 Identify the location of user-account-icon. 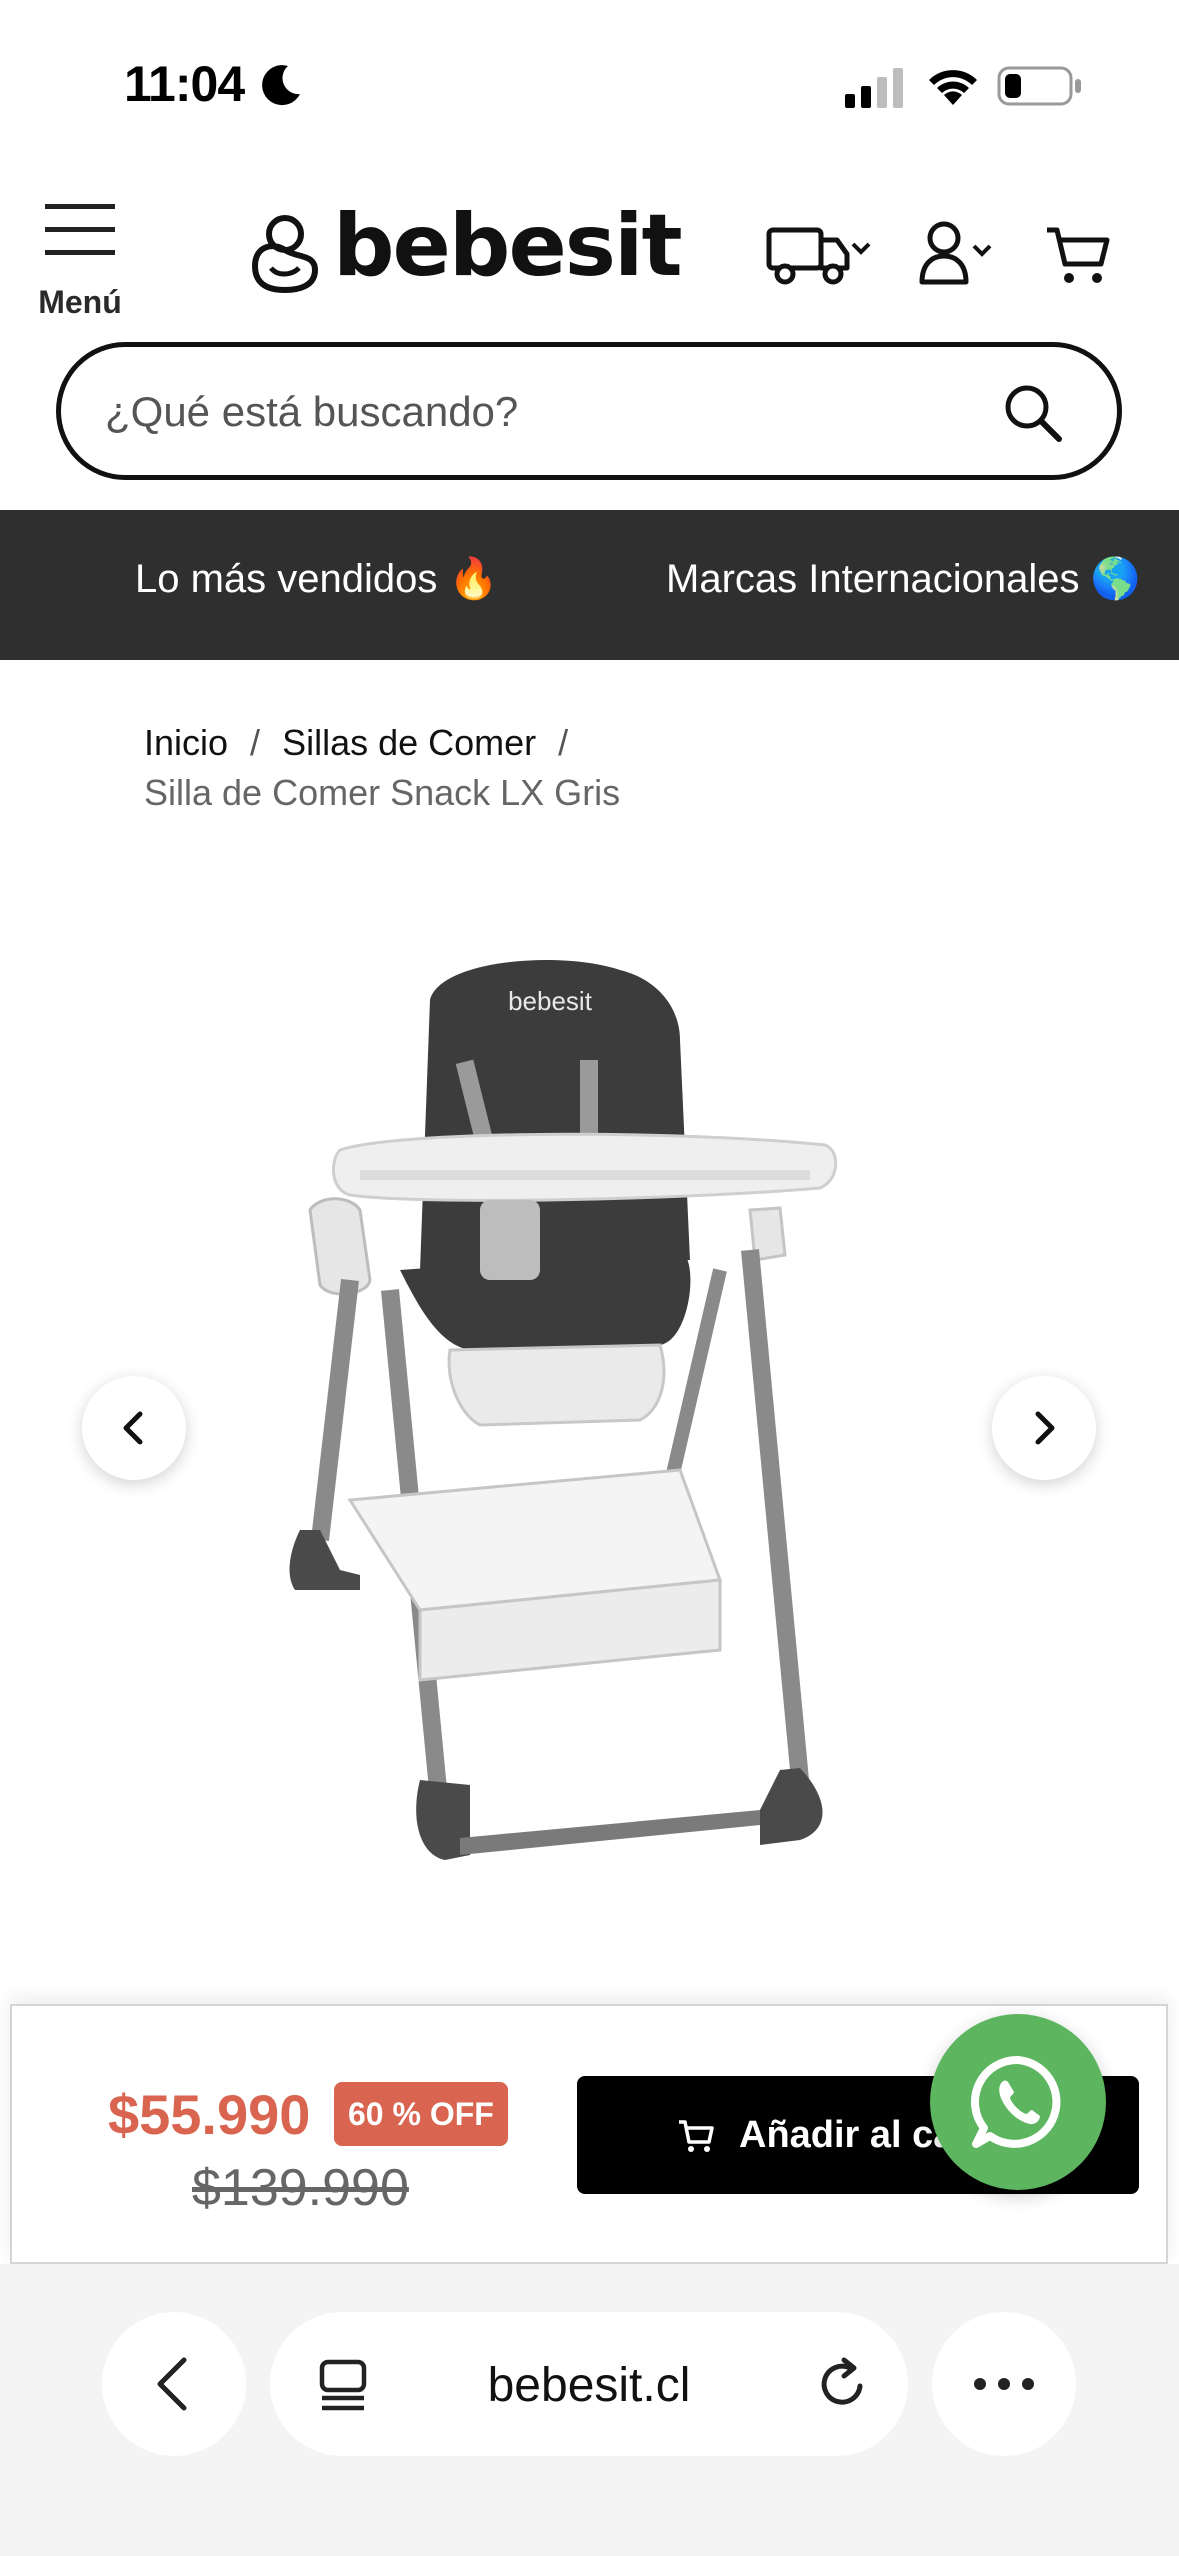
(958, 253).